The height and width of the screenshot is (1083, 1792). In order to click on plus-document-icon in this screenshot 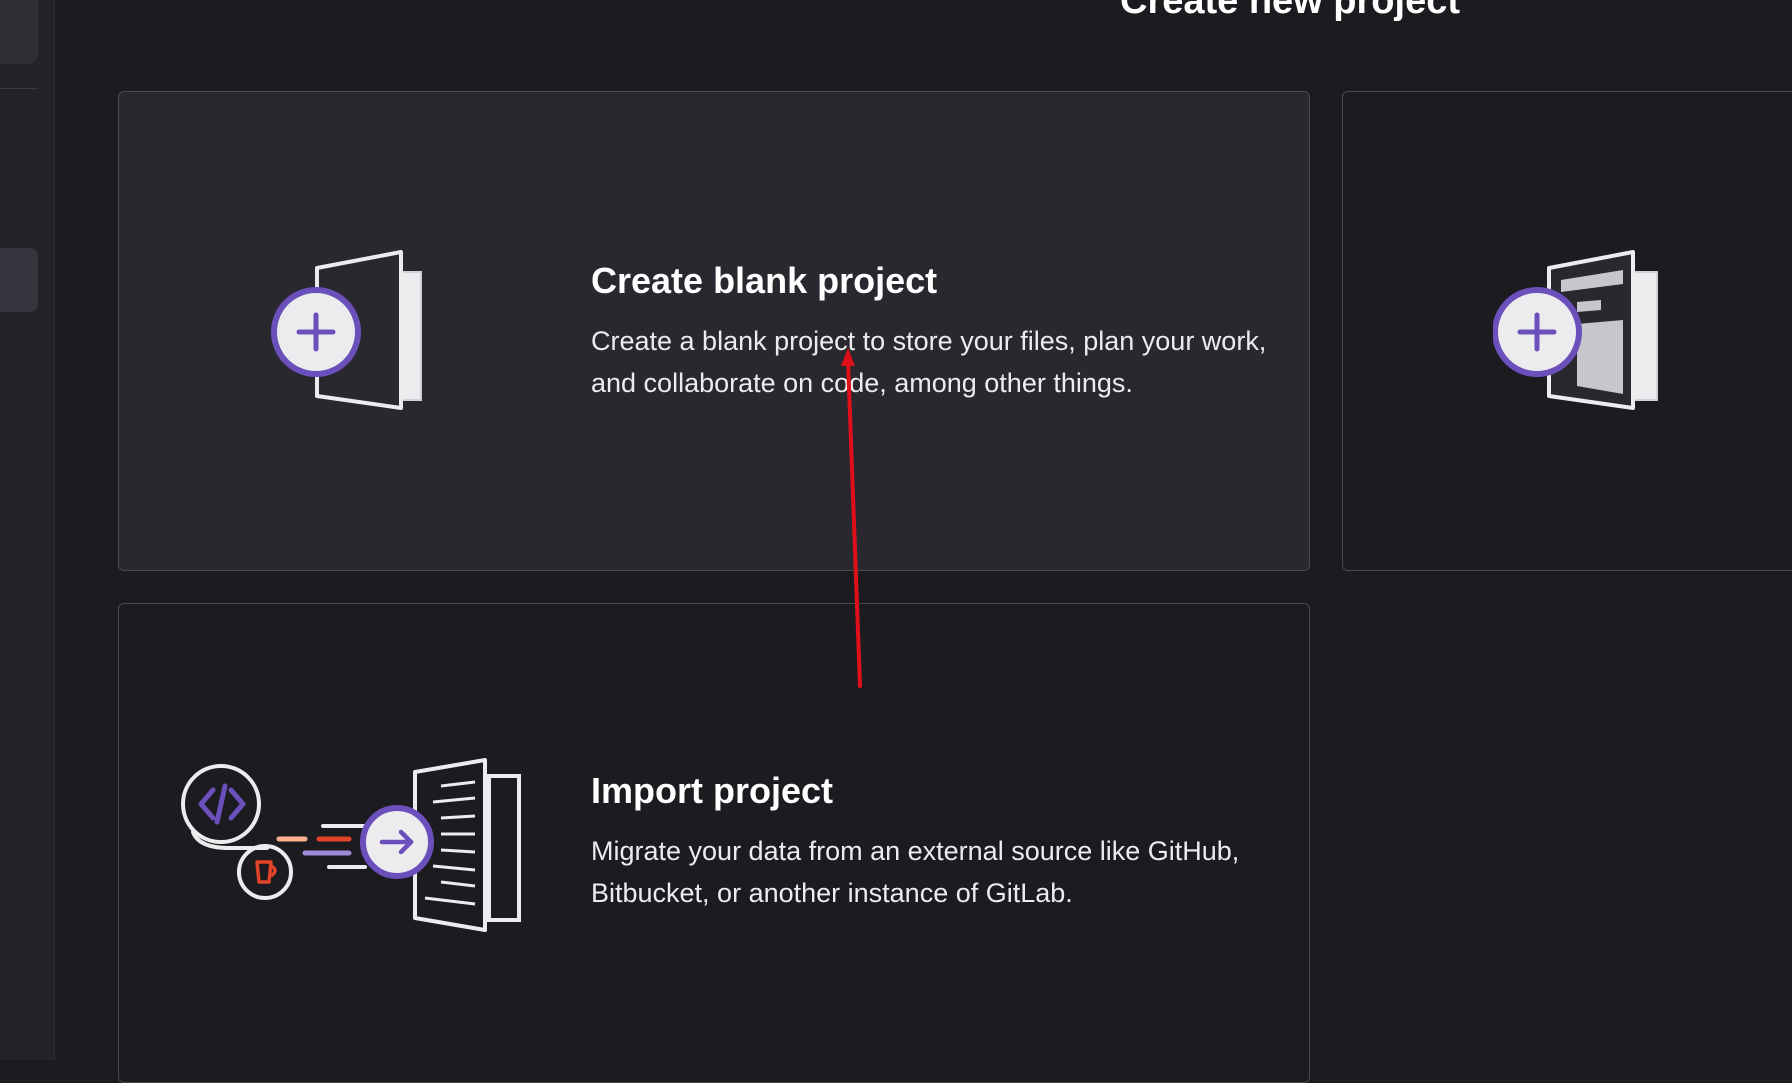, I will do `click(346, 330)`.